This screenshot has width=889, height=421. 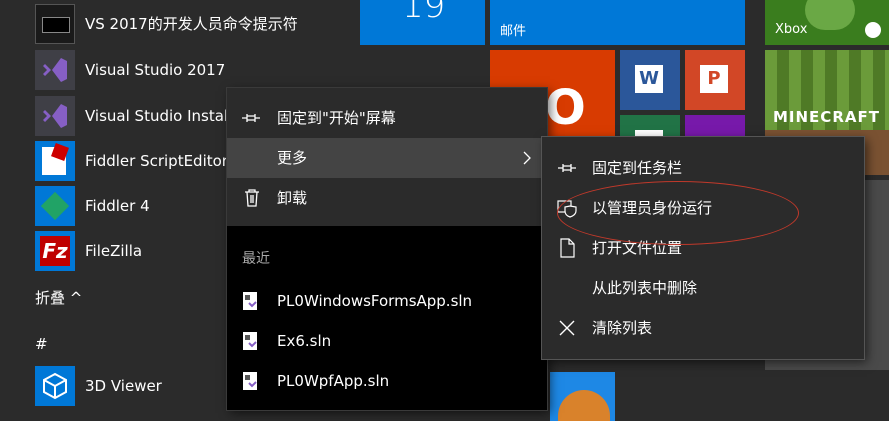 I want to click on menu-item-remove-from-list: 从此列表中删除, so click(x=703, y=288).